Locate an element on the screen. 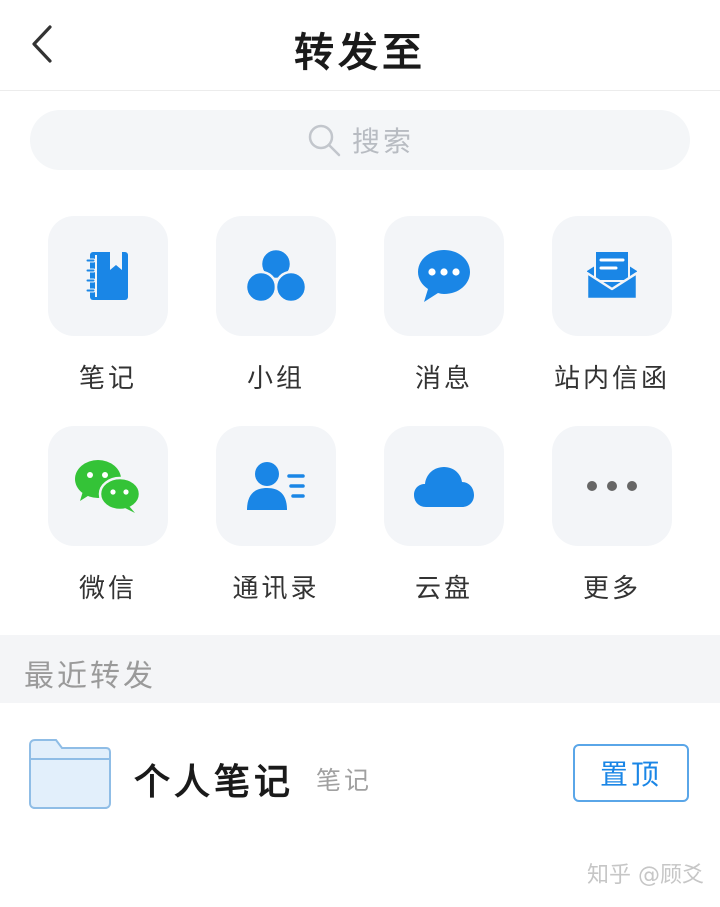 The height and width of the screenshot is (907, 720). share-target-wechat: 微信 is located at coordinates (108, 515).